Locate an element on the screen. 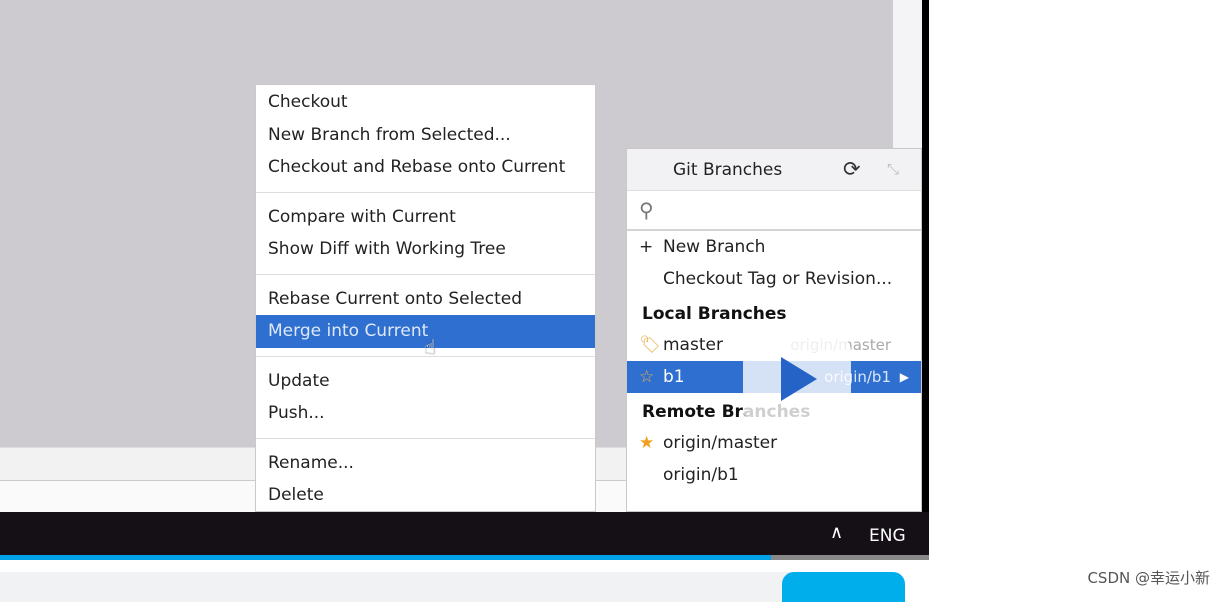 This screenshot has height=602, width=1226. popup-header: Git Branches ⟳ ⤡ is located at coordinates (774, 170).